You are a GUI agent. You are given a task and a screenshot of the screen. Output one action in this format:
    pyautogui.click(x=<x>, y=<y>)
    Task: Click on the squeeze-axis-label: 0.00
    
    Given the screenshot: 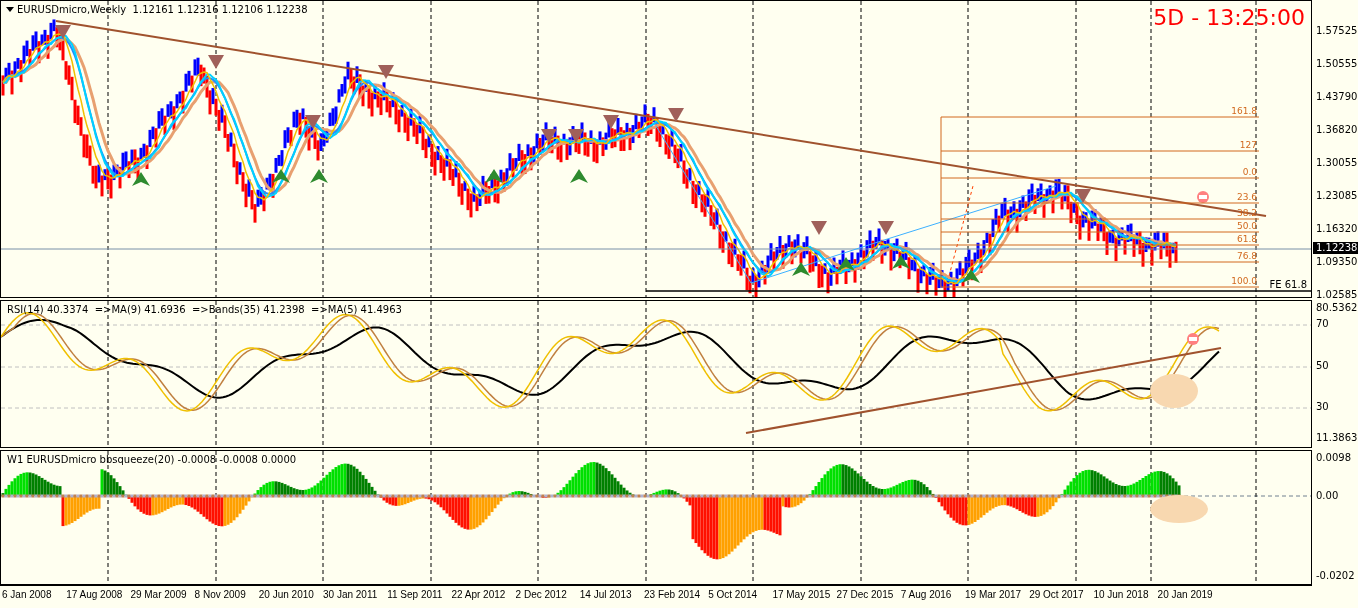 What is the action you would take?
    pyautogui.click(x=1327, y=496)
    